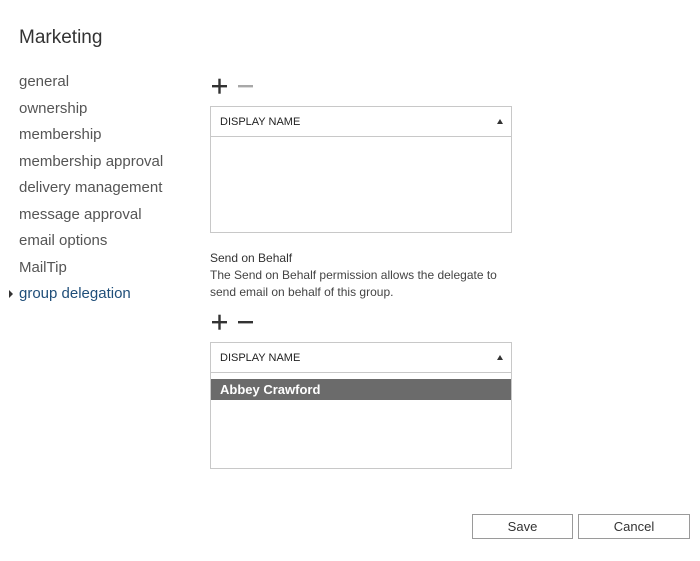 The image size is (700, 561). Describe the element at coordinates (91, 243) in the screenshot. I see `nav-item-email-options: email options` at that location.